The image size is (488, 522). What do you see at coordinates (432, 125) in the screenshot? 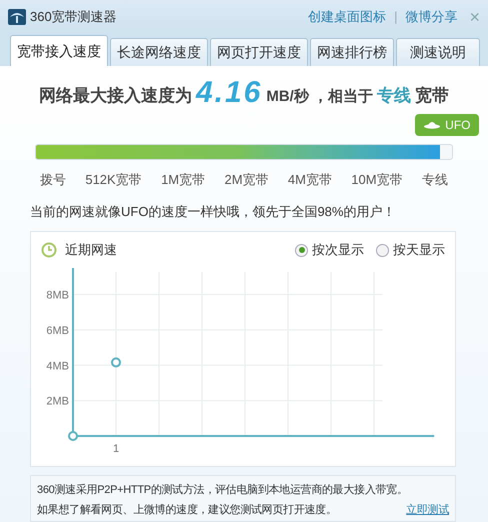
I see `ufo-icon` at bounding box center [432, 125].